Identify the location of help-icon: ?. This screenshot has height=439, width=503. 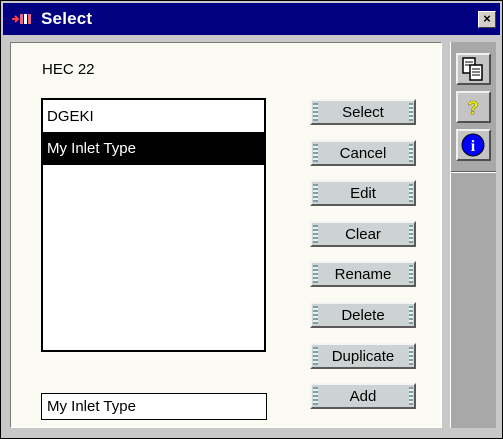
(473, 111).